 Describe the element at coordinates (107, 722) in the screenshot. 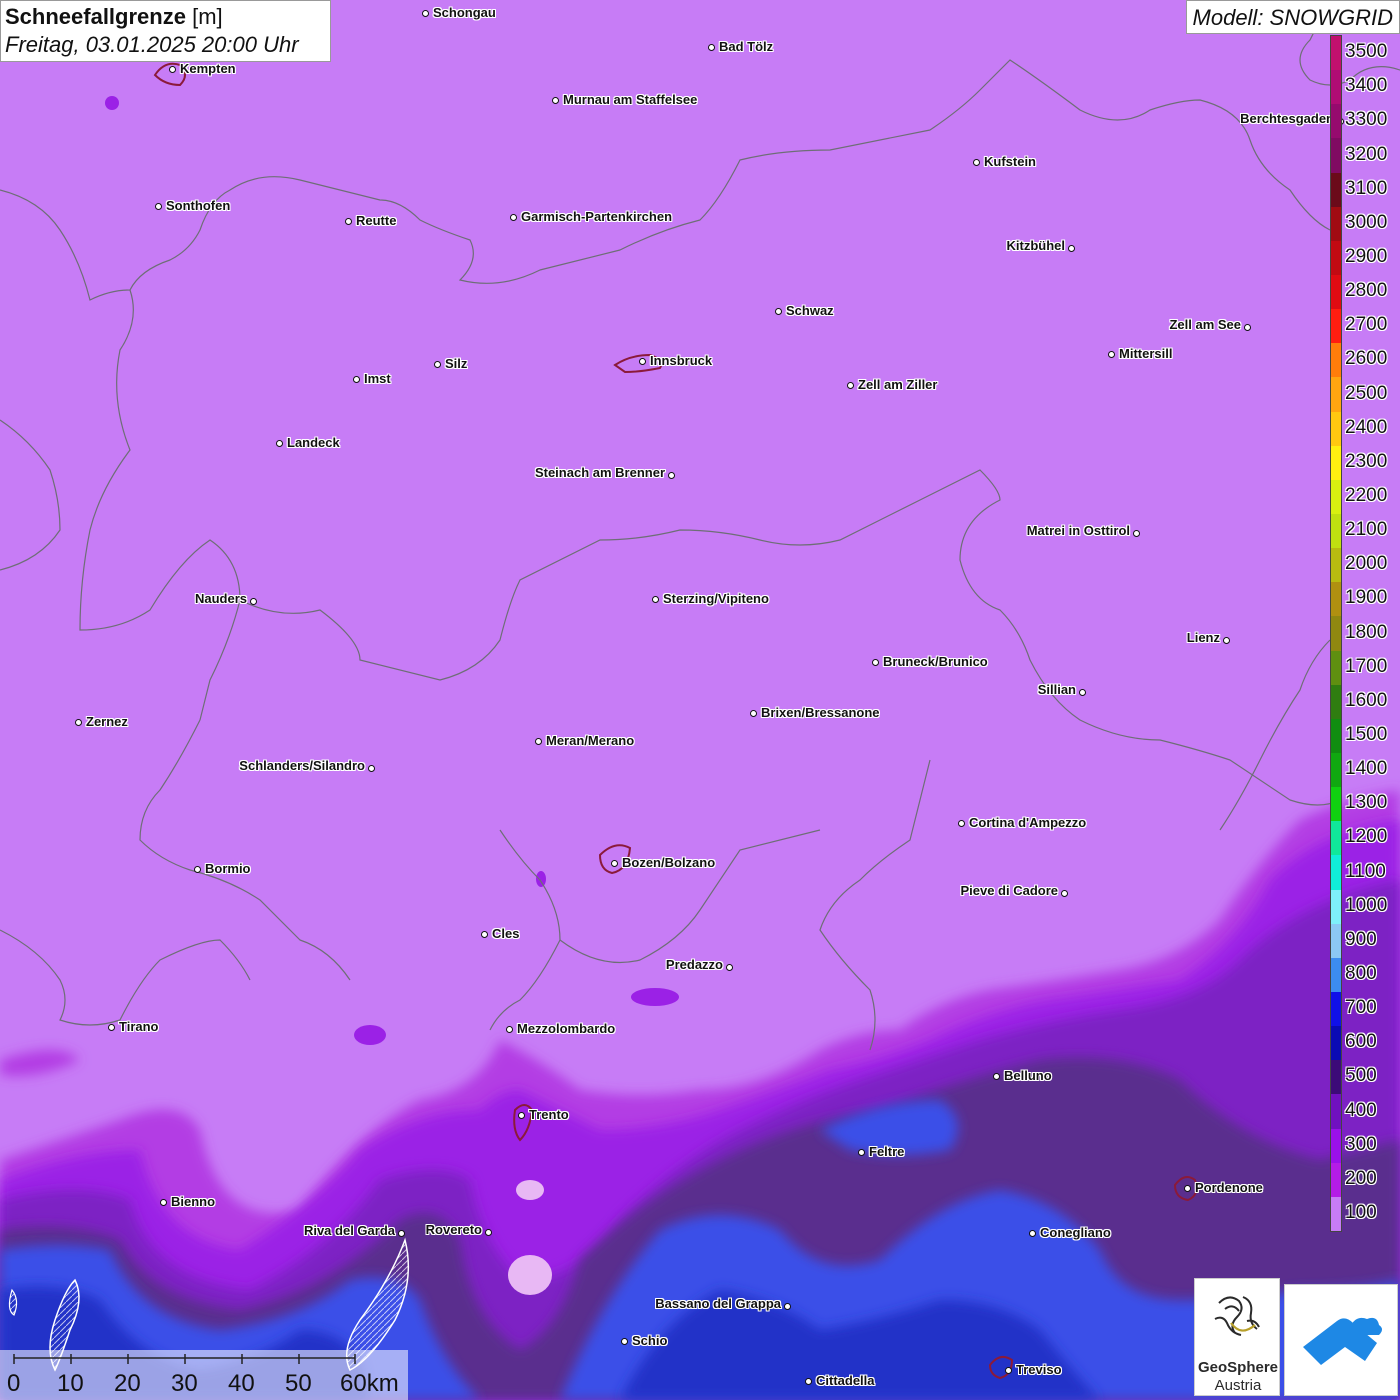

I see `city-label: Zernez` at that location.